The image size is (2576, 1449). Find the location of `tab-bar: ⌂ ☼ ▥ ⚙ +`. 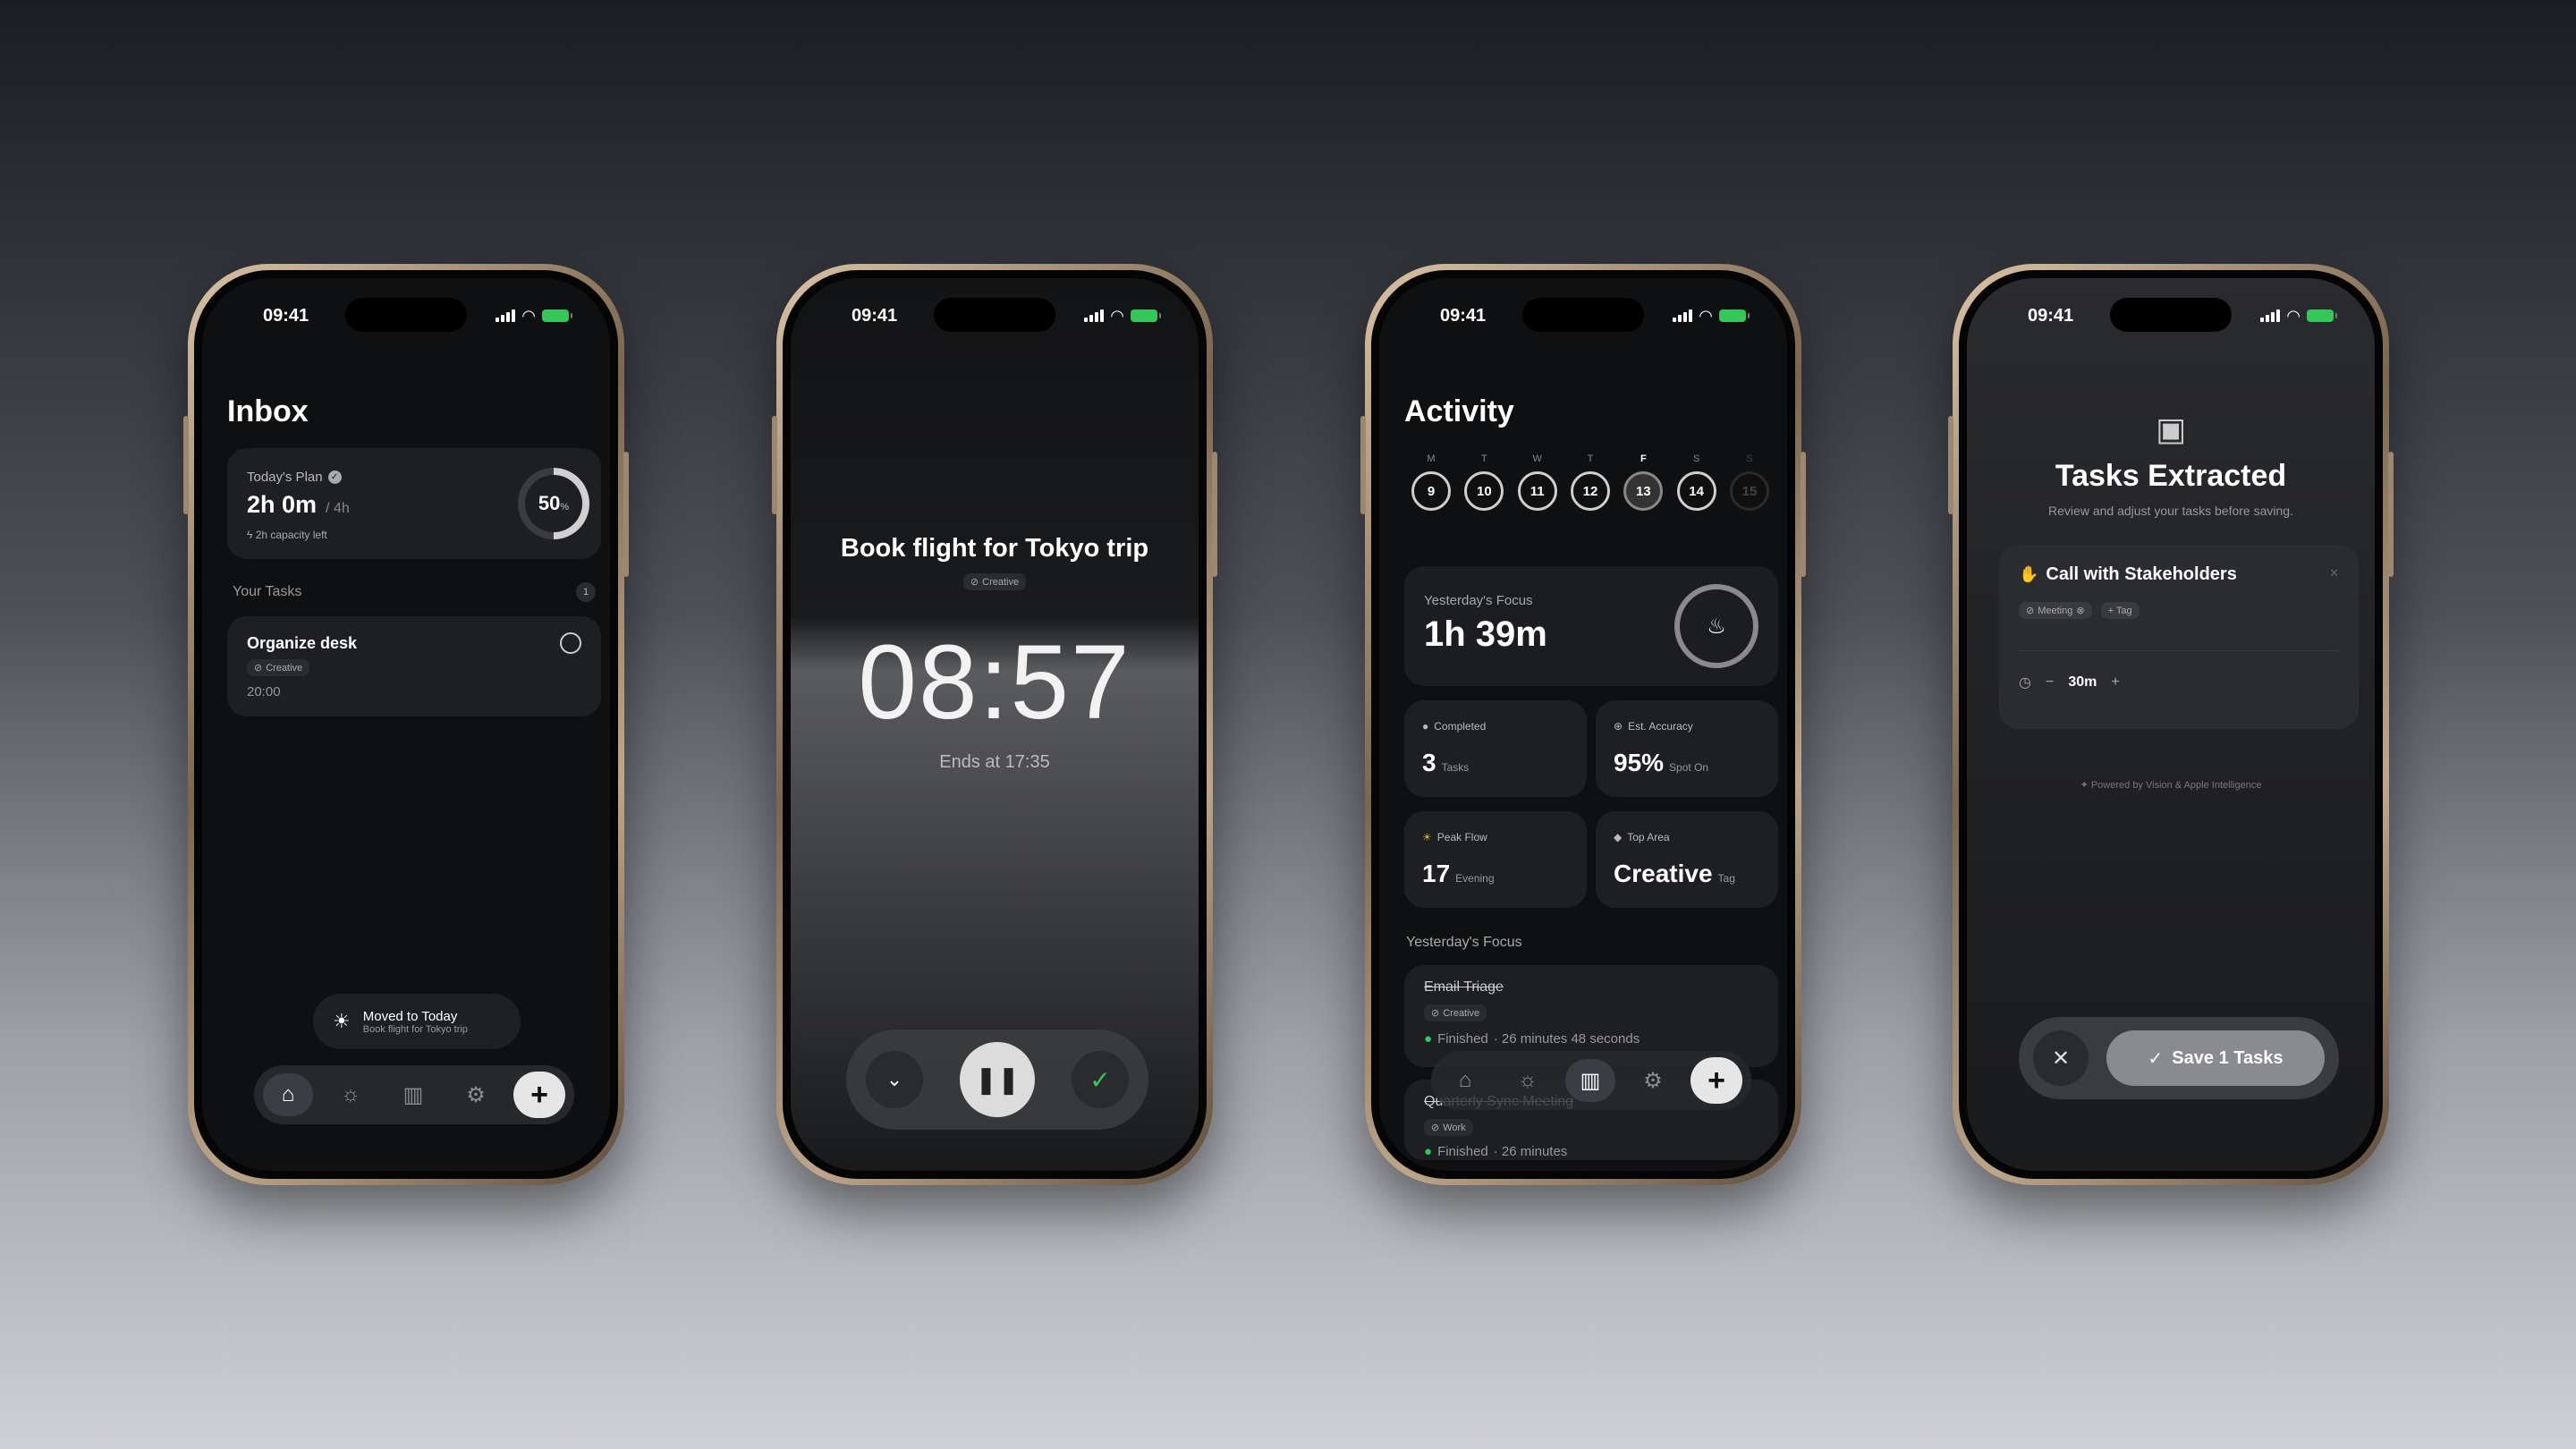

tab-bar: ⌂ ☼ ▥ ⚙ + is located at coordinates (414, 1094).